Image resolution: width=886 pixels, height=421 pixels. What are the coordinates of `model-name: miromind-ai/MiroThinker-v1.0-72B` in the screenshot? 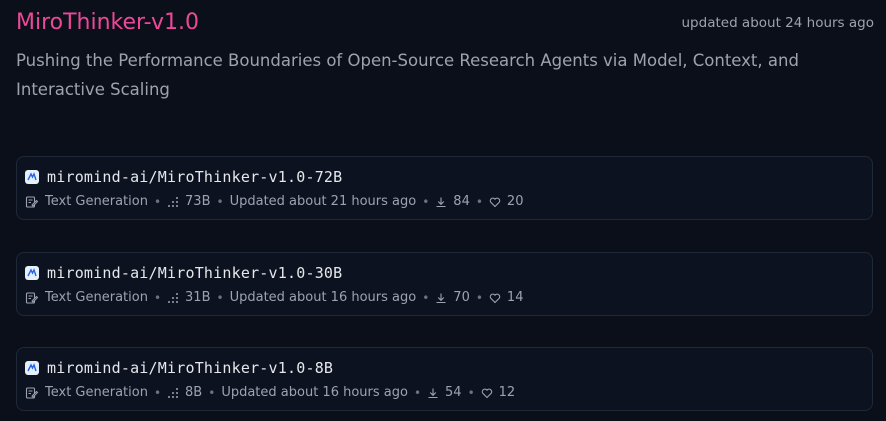 It's located at (194, 177).